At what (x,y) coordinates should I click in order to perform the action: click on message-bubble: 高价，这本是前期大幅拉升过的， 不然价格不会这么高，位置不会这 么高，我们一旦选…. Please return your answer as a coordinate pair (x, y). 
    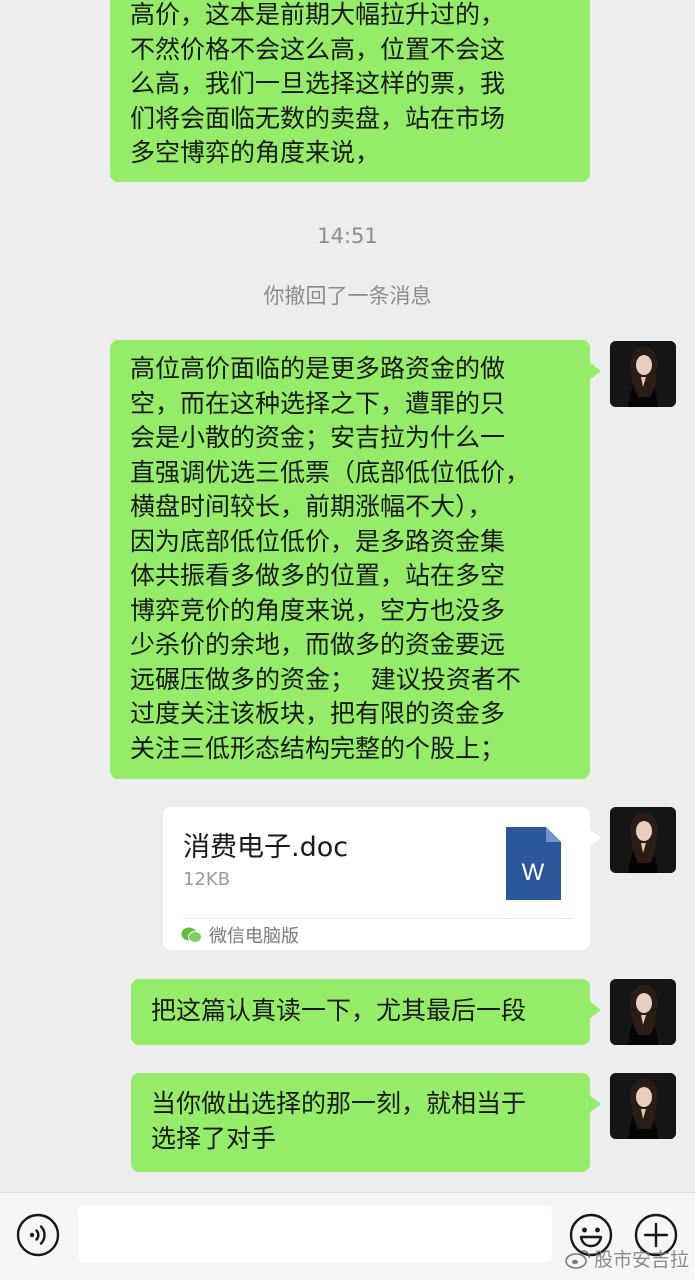
    Looking at the image, I should click on (350, 91).